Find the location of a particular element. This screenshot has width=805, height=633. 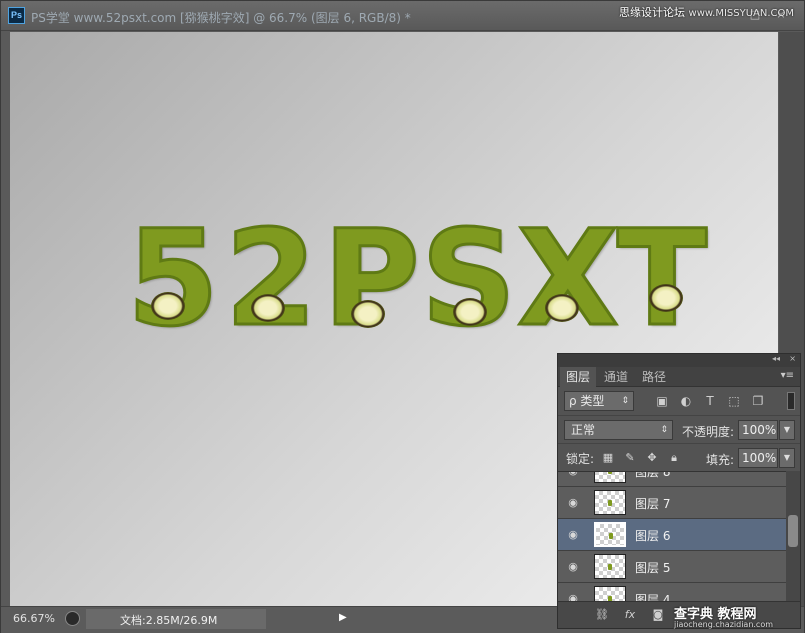

document-info: 文档:2.85M/26.9M ▶ is located at coordinates (216, 619).